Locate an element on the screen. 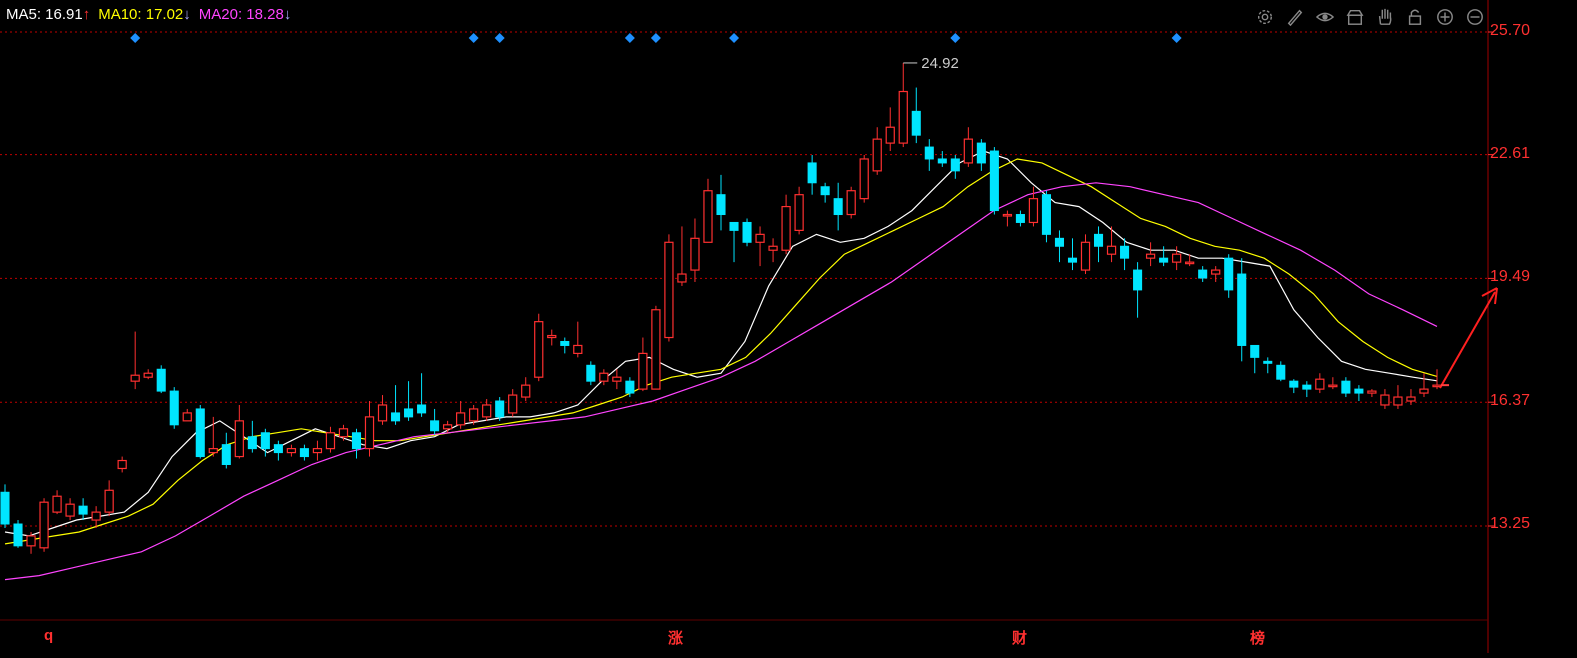 The height and width of the screenshot is (658, 1577). eye-icon is located at coordinates (1325, 17).